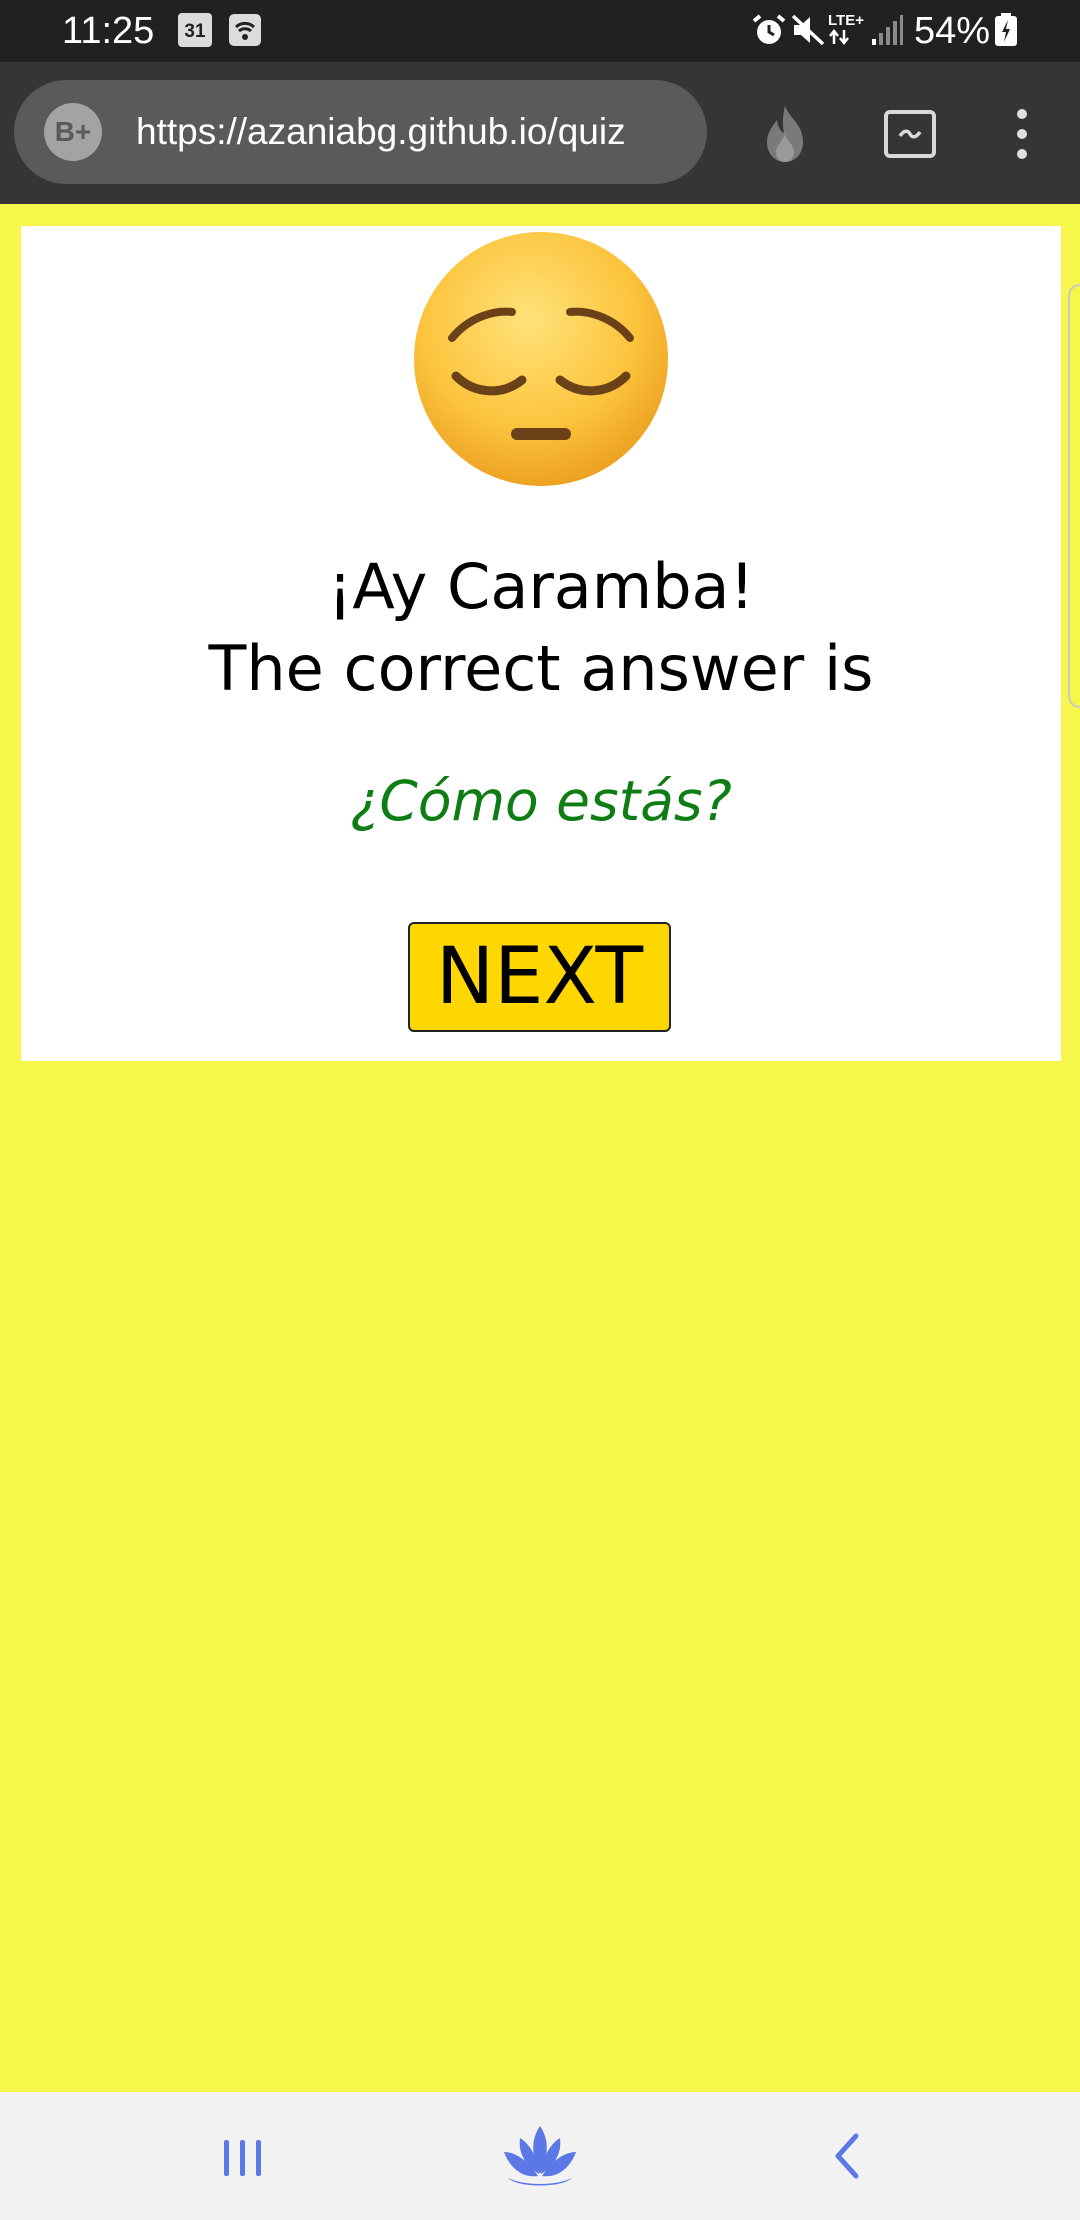 Image resolution: width=1080 pixels, height=2220 pixels. Describe the element at coordinates (108, 31) in the screenshot. I see `status-time: 11:25` at that location.